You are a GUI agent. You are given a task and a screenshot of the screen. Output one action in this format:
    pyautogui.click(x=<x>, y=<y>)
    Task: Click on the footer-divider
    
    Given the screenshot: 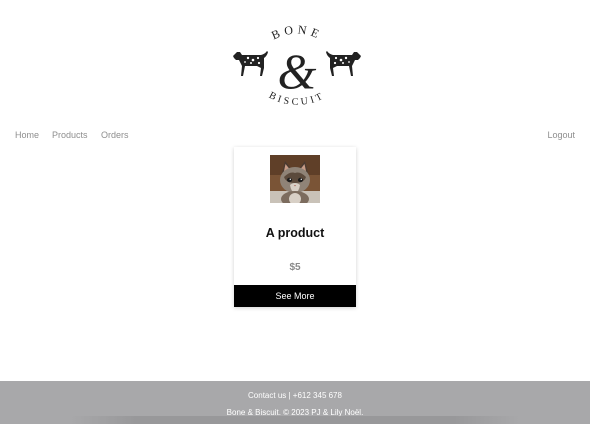 What is the action you would take?
    pyautogui.click(x=295, y=420)
    